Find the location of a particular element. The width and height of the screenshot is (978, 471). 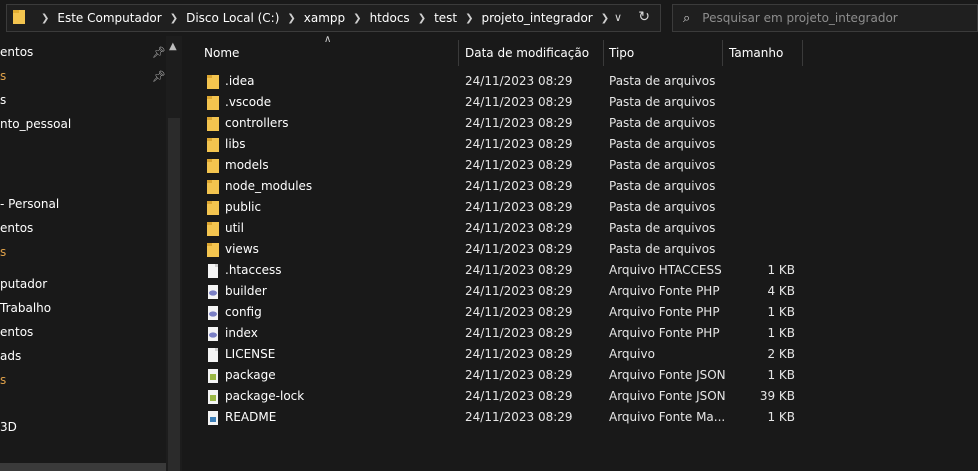

php-file-icon is located at coordinates (213, 334).